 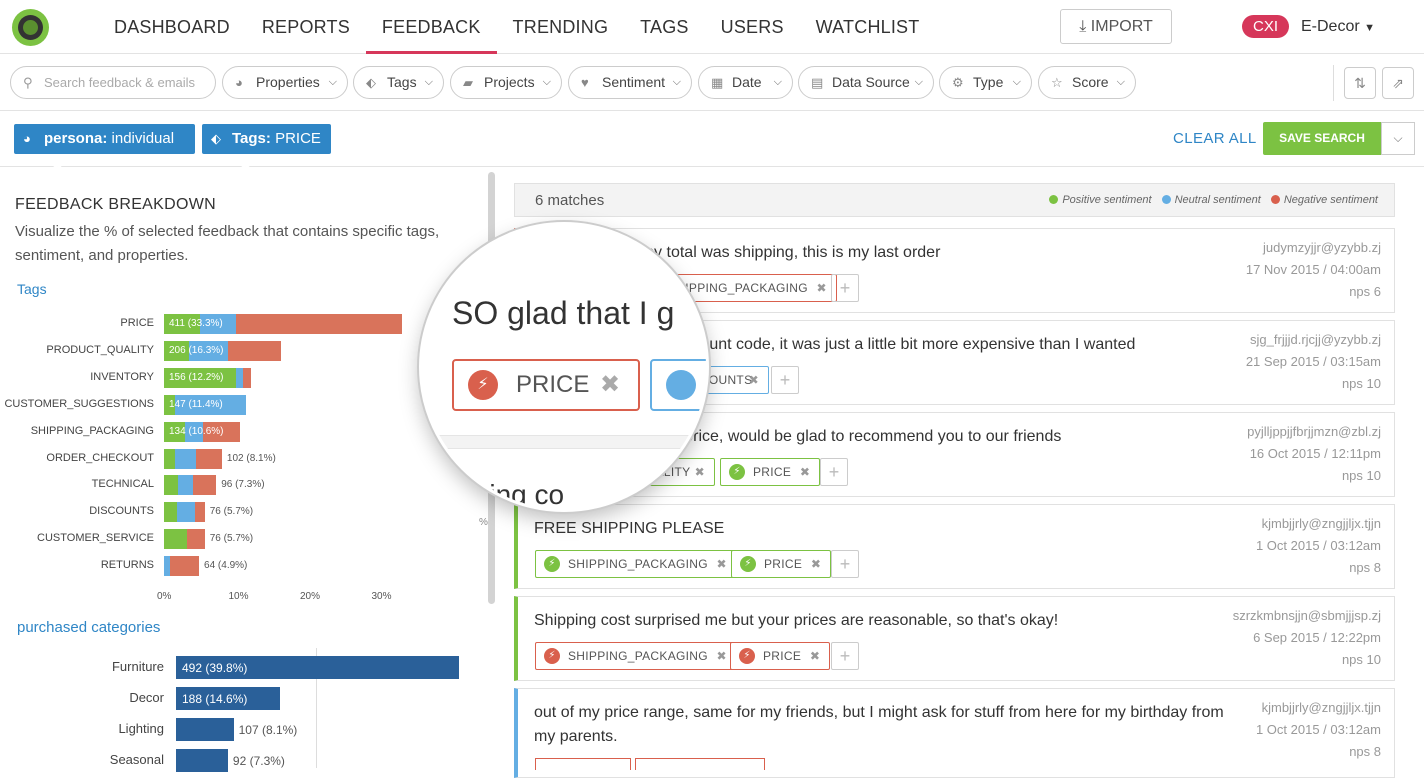 I want to click on nav-tags: TAGS, so click(x=664, y=27).